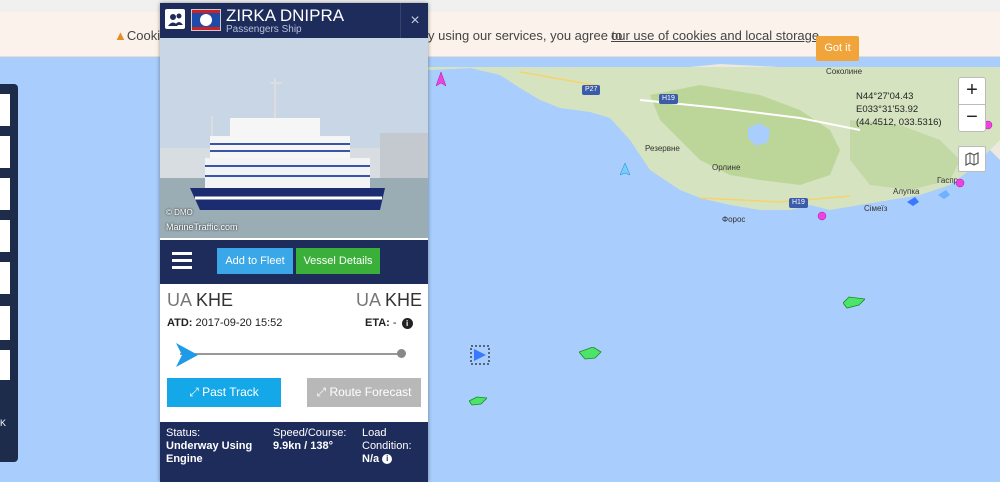 The width and height of the screenshot is (1000, 482). I want to click on toolbar-label: K, so click(3, 423).